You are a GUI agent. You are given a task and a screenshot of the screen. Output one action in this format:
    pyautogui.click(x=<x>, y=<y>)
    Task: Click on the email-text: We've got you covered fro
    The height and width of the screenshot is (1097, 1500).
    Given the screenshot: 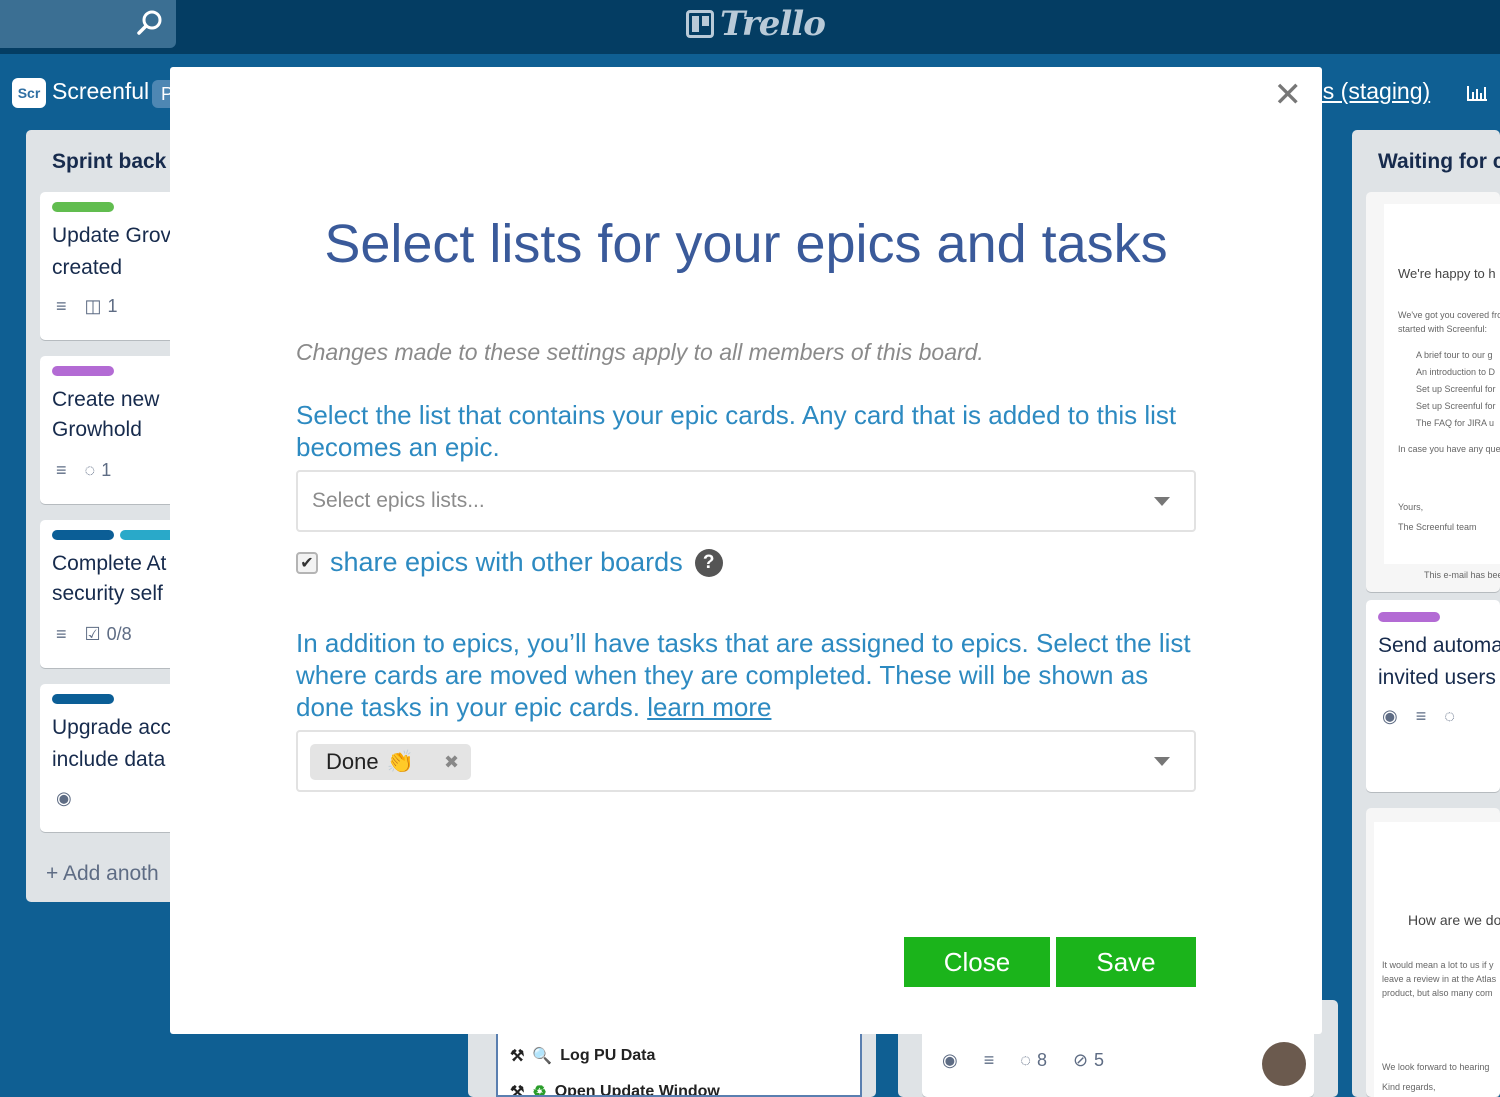 What is the action you would take?
    pyautogui.click(x=1449, y=315)
    